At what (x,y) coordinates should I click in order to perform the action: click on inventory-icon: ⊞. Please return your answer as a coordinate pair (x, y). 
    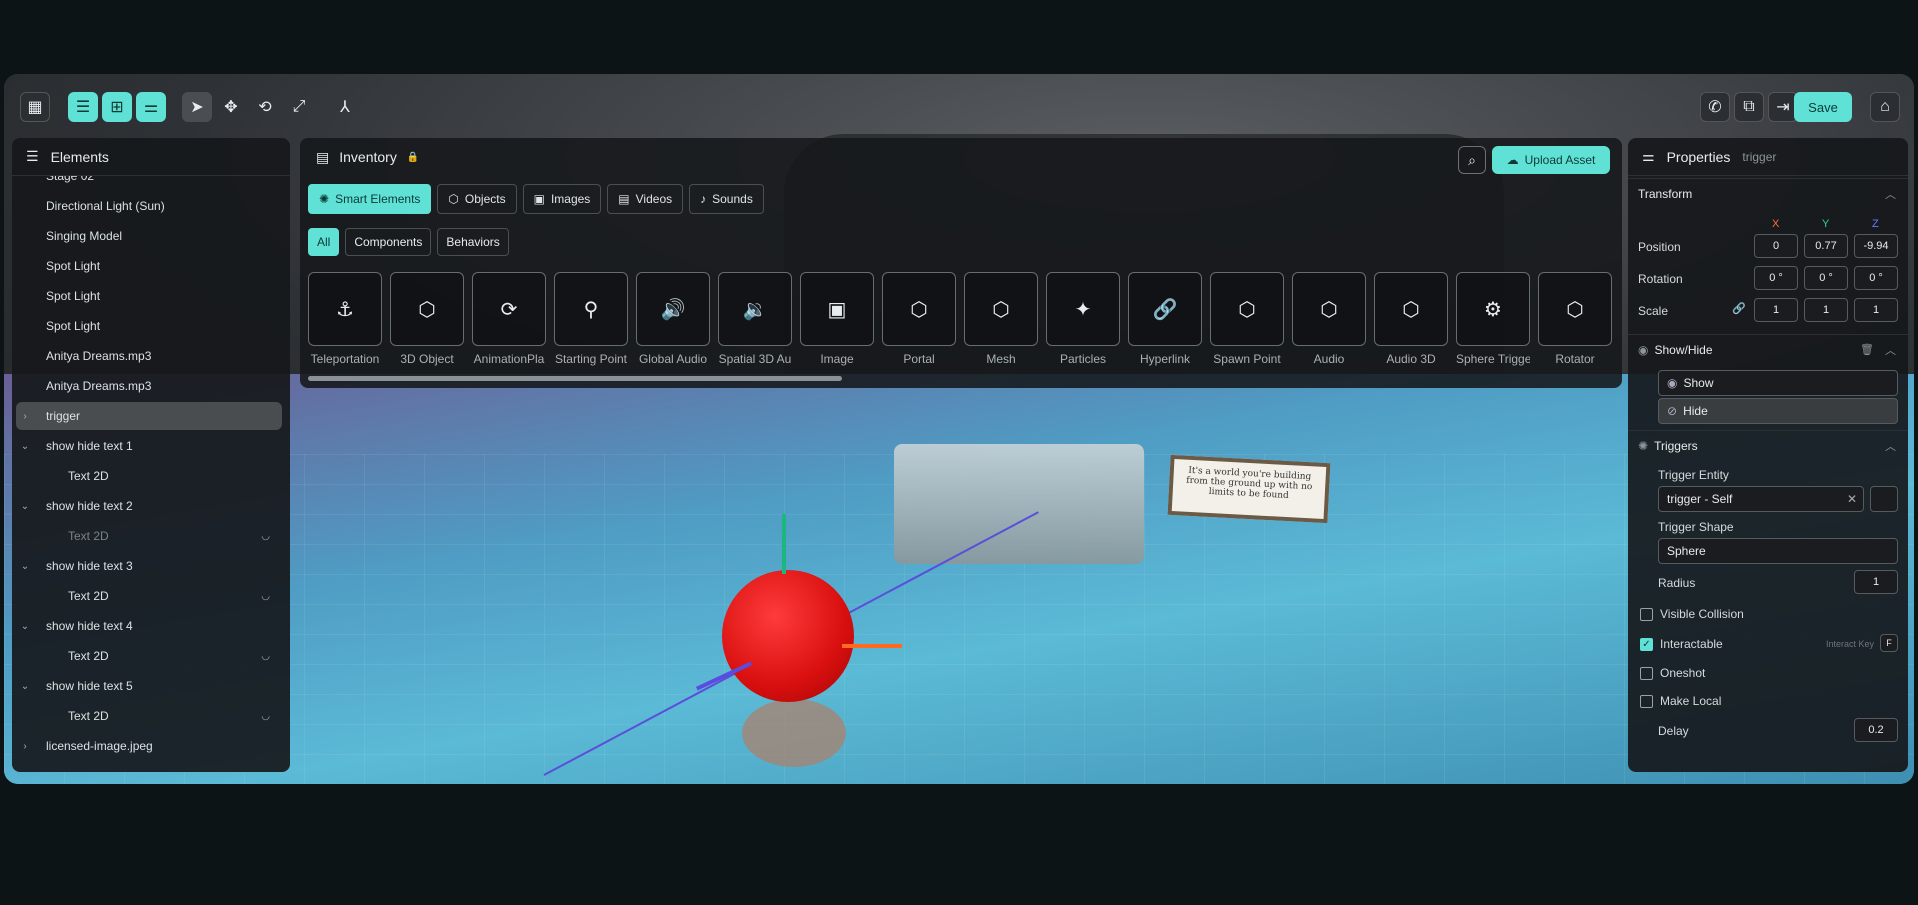
    Looking at the image, I should click on (117, 107).